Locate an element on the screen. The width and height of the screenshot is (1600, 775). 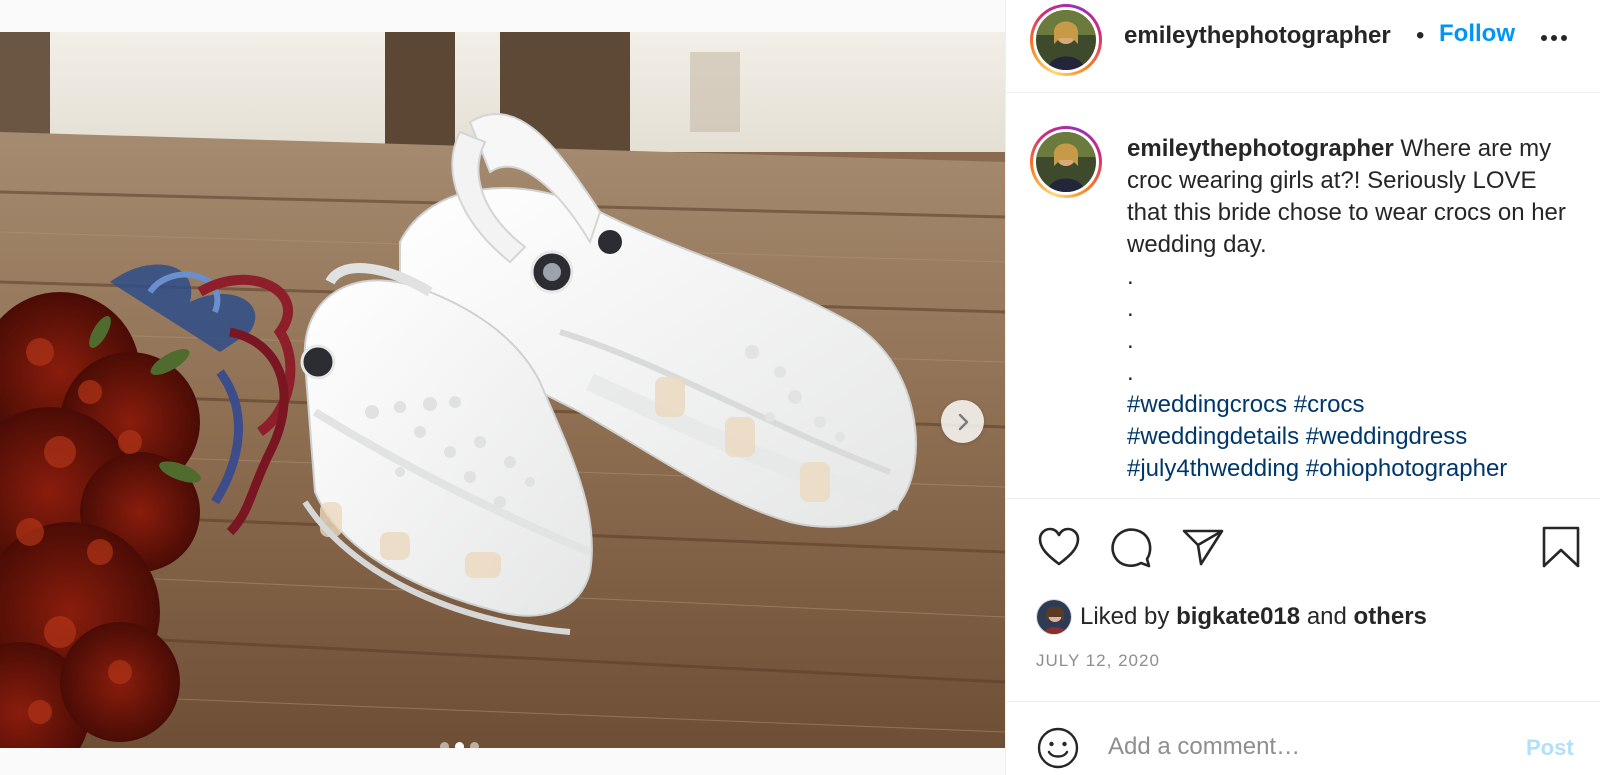
carousel-next-button is located at coordinates (962, 421).